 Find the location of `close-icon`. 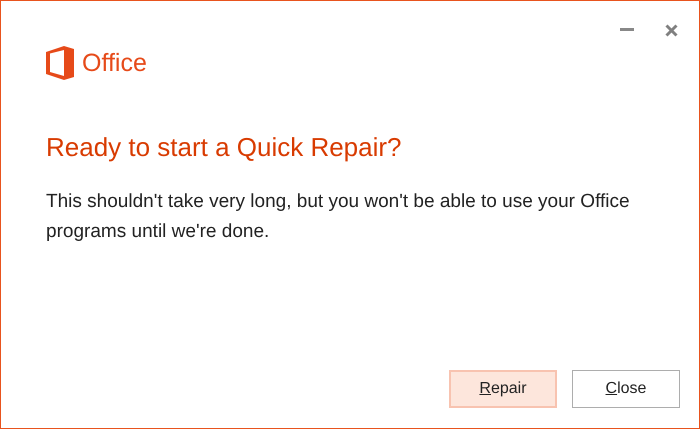

close-icon is located at coordinates (671, 30).